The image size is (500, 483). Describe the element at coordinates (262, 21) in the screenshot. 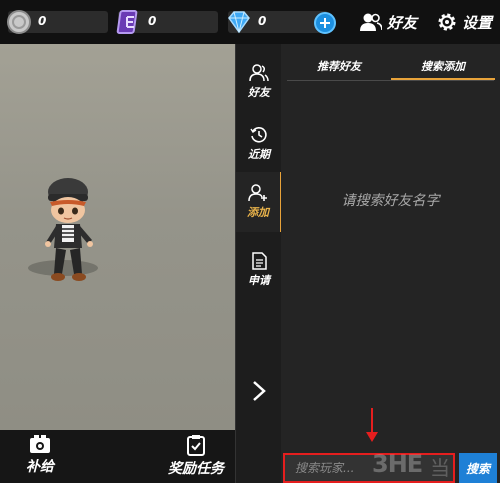

I see `diamond-value: 0` at that location.